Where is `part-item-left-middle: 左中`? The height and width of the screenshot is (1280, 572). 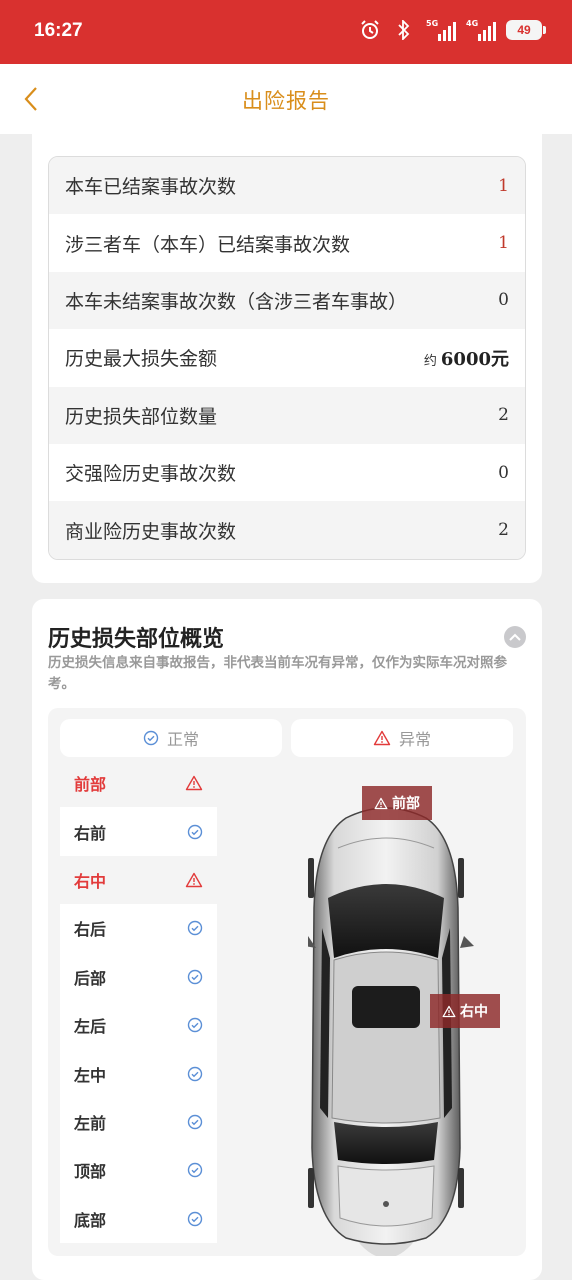
part-item-left-middle: 左中 is located at coordinates (138, 1073).